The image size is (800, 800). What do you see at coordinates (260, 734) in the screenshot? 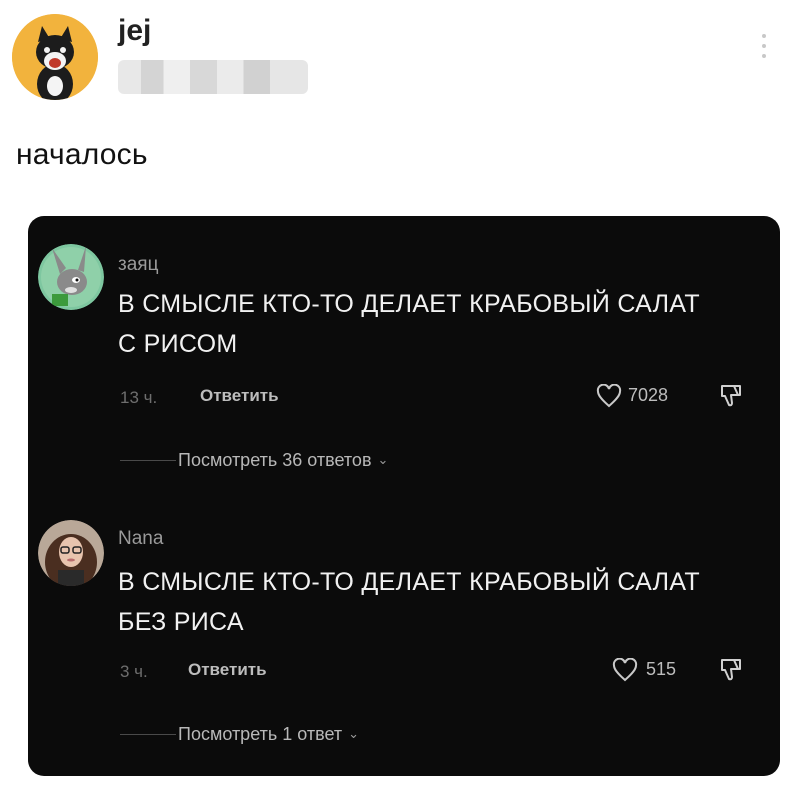
I see `view-replies-label: Посмотреть 1 ответ` at bounding box center [260, 734].